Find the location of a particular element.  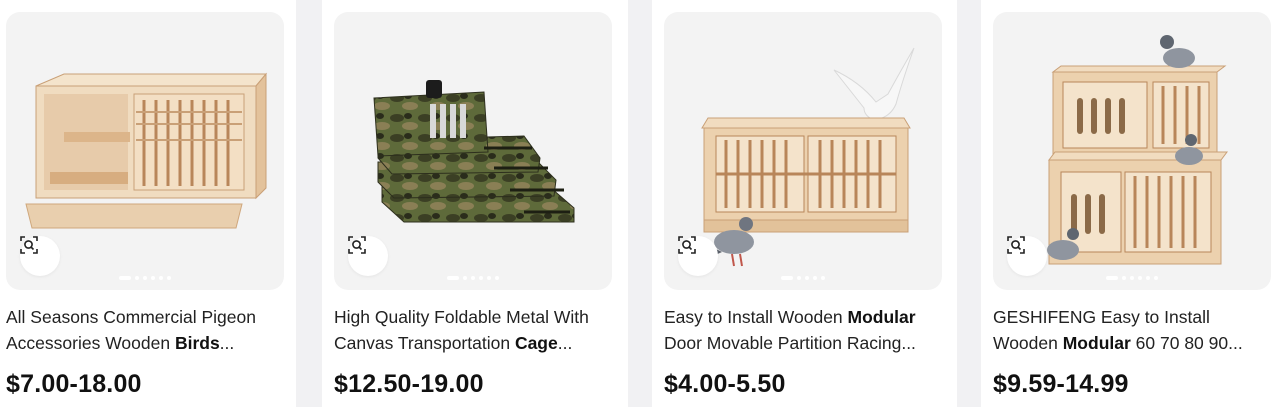

product-price: $7.00-18.00 is located at coordinates (74, 384).